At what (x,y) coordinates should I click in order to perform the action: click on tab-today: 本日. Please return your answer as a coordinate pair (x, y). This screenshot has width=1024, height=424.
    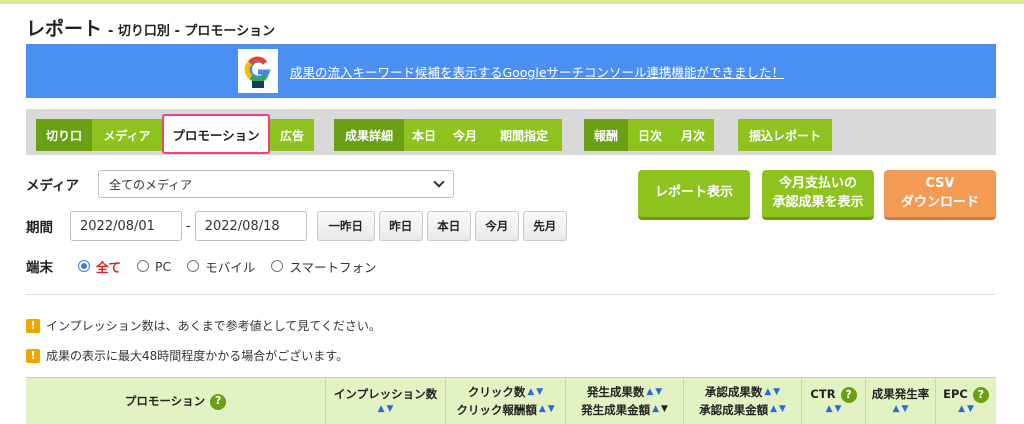
    Looking at the image, I should click on (424, 135).